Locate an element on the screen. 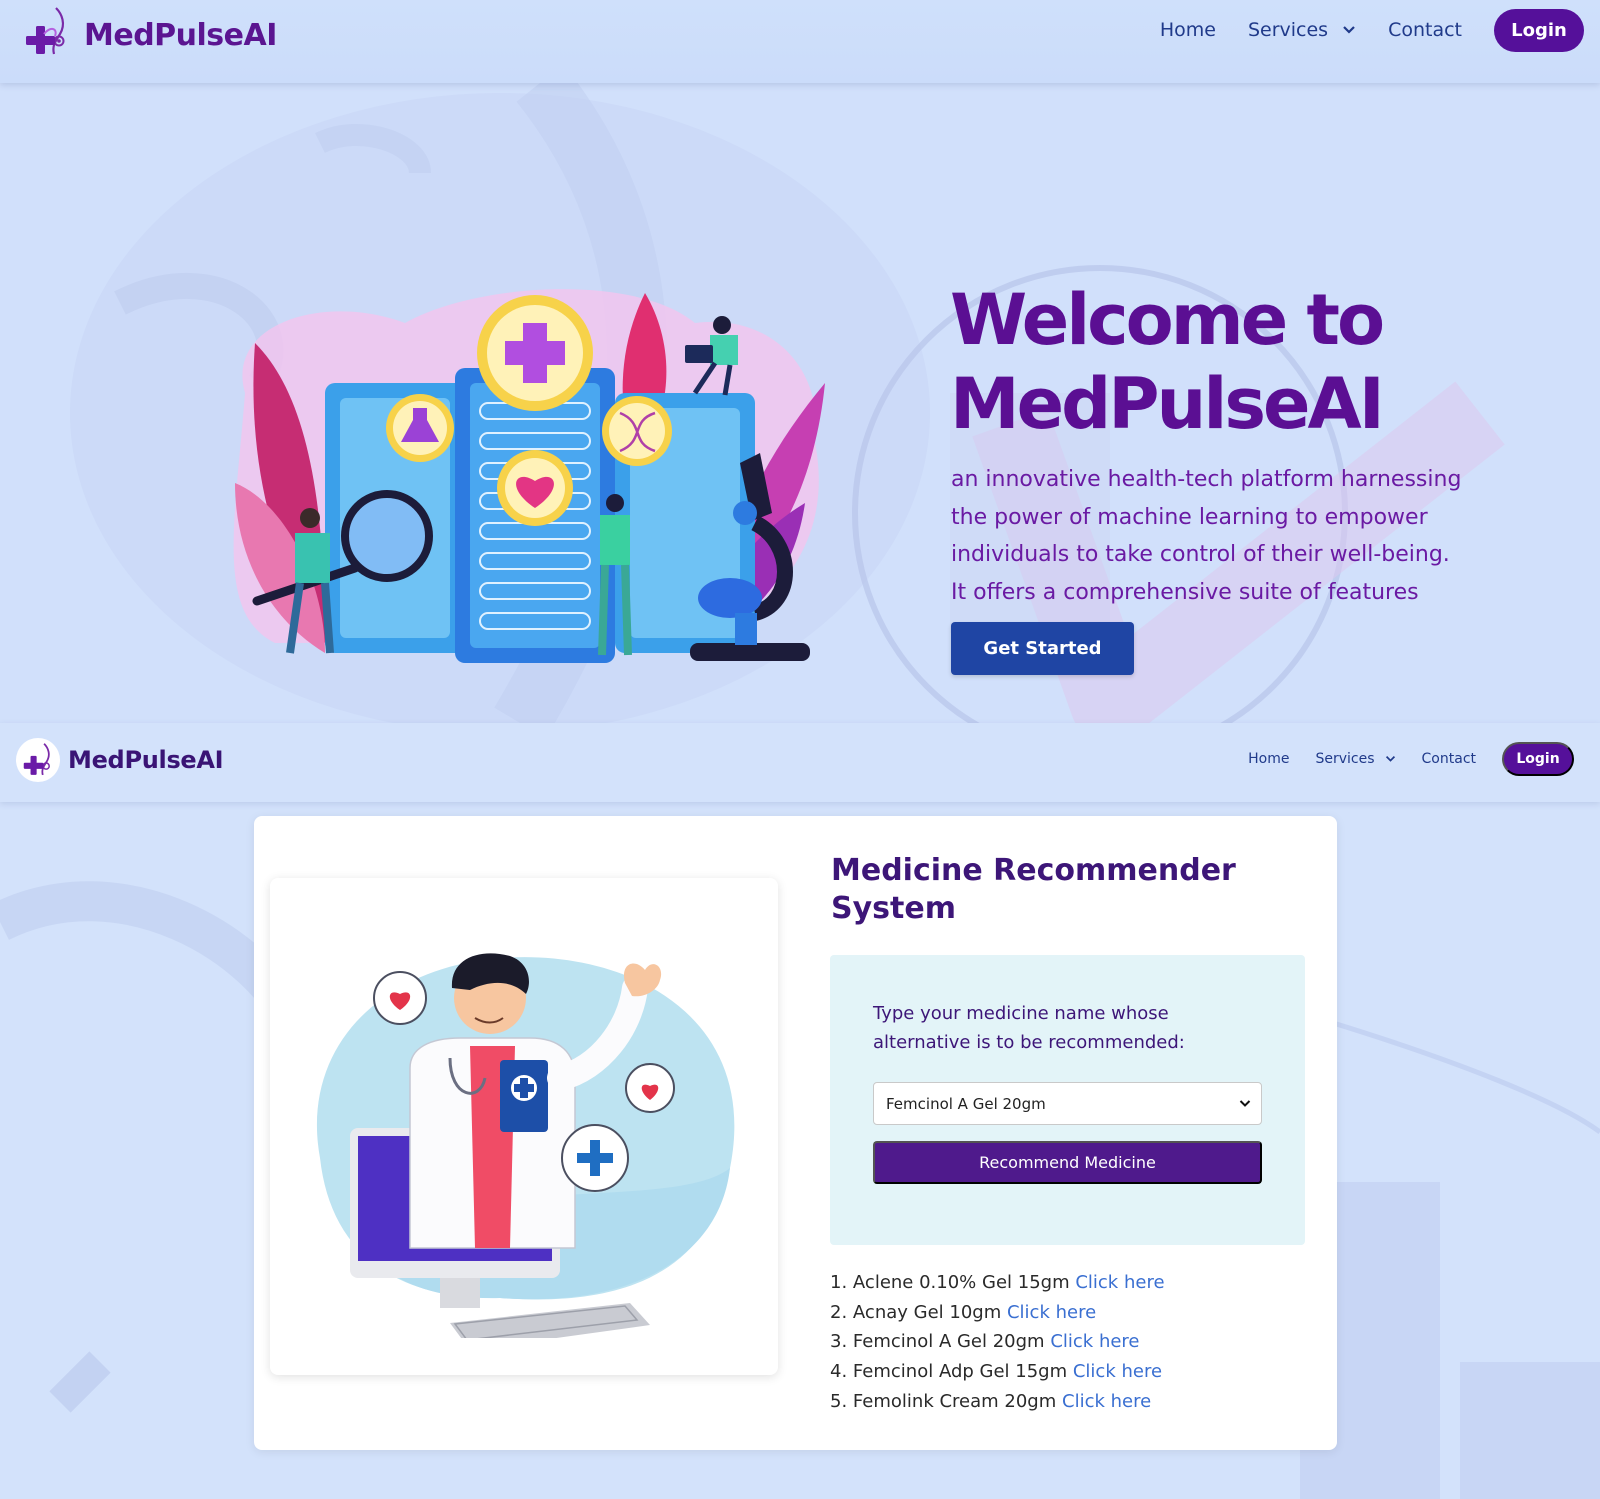 This screenshot has height=1499, width=1600. recommender-title: Medicine Recommender System is located at coordinates (1033, 889).